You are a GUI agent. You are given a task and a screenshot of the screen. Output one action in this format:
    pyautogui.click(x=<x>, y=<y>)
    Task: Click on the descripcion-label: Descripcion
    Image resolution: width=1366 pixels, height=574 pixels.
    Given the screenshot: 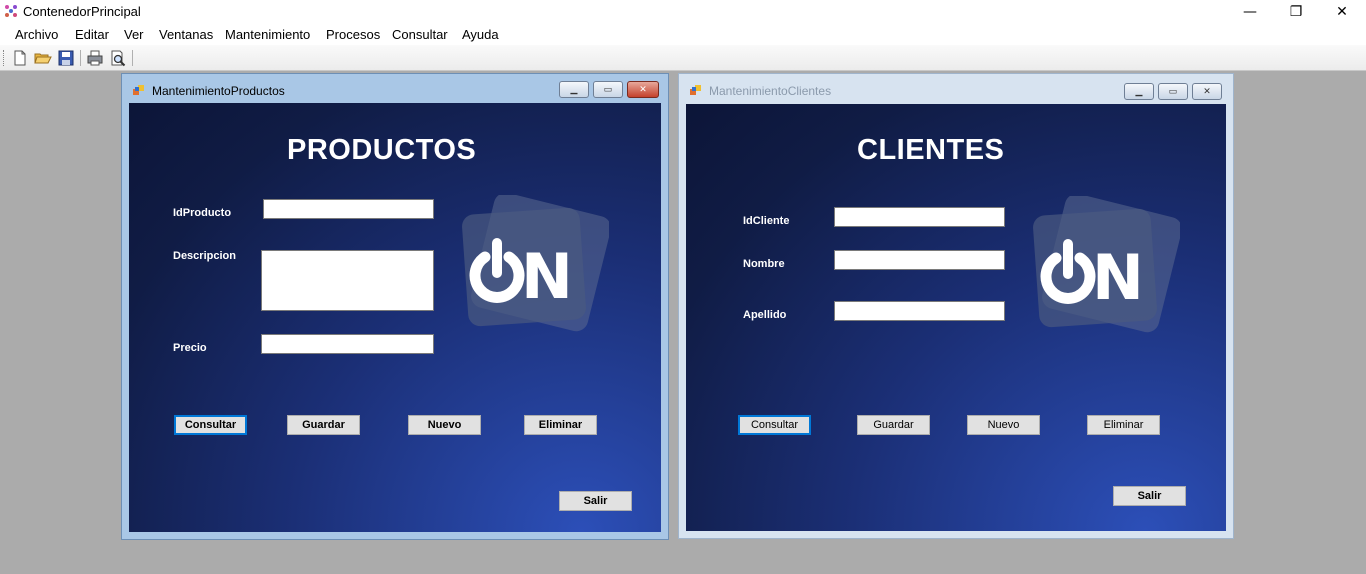 What is the action you would take?
    pyautogui.click(x=204, y=256)
    